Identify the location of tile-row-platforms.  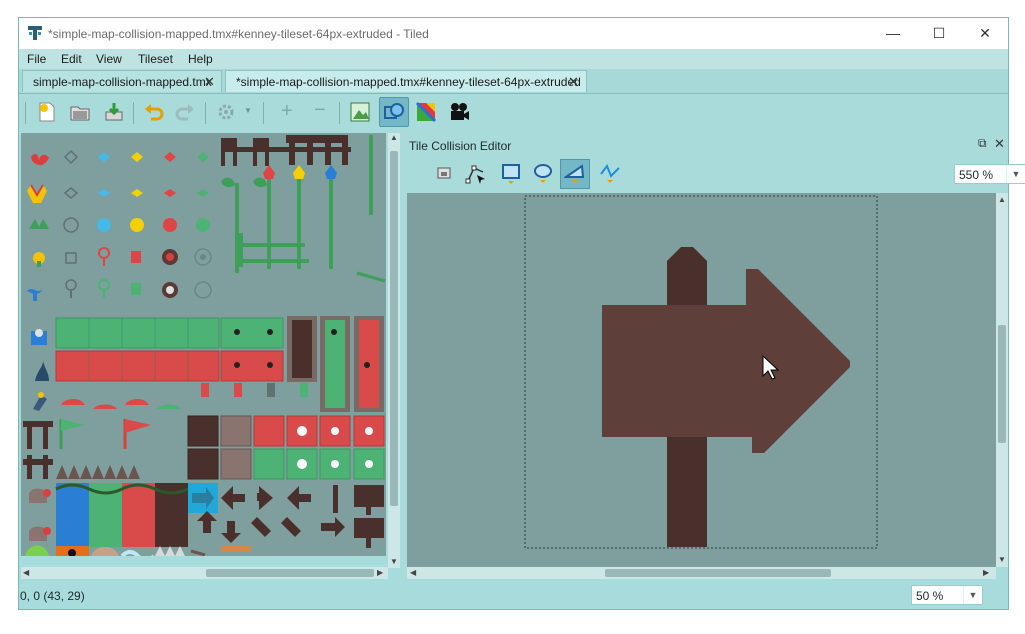
(207, 364).